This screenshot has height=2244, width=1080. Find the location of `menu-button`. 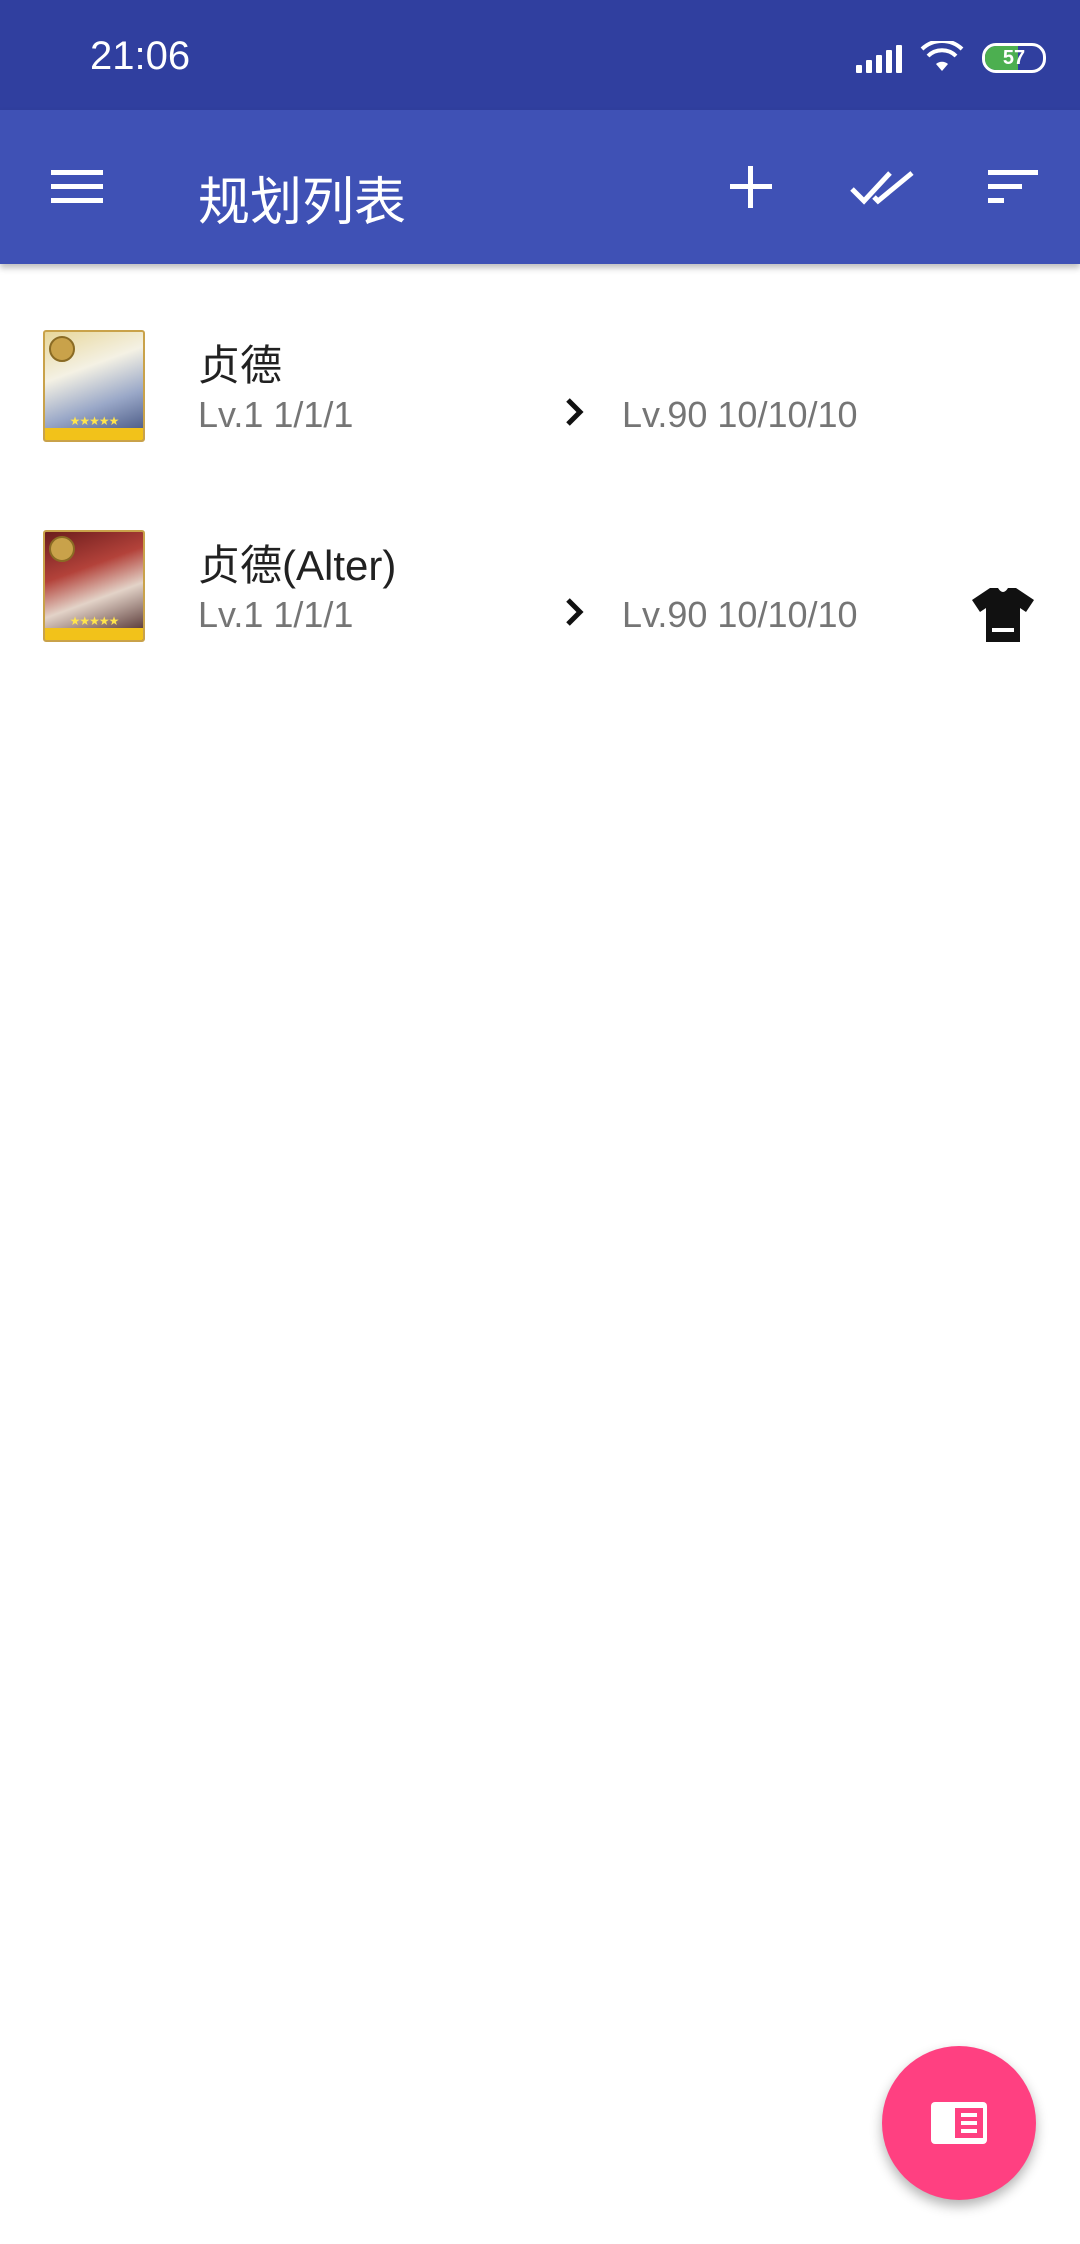

menu-button is located at coordinates (77, 187).